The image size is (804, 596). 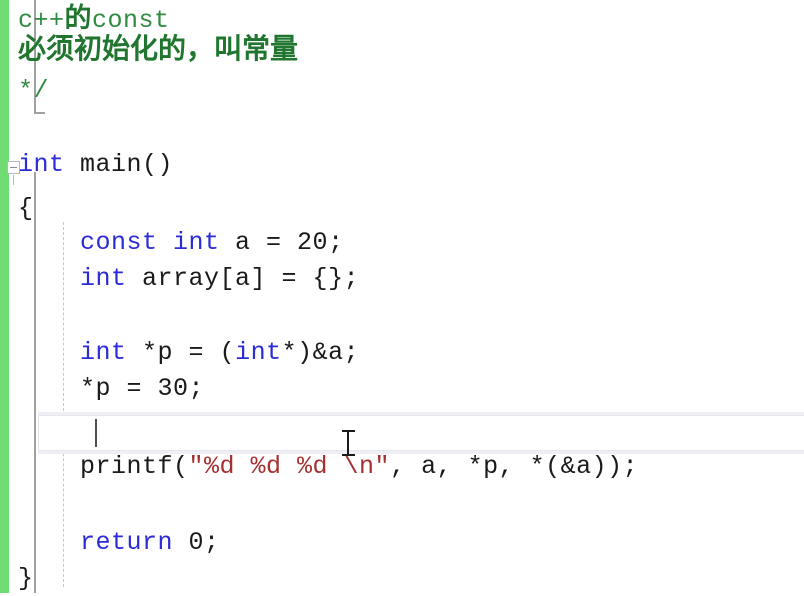 What do you see at coordinates (196, 542) in the screenshot?
I see `code-token: 0;` at bounding box center [196, 542].